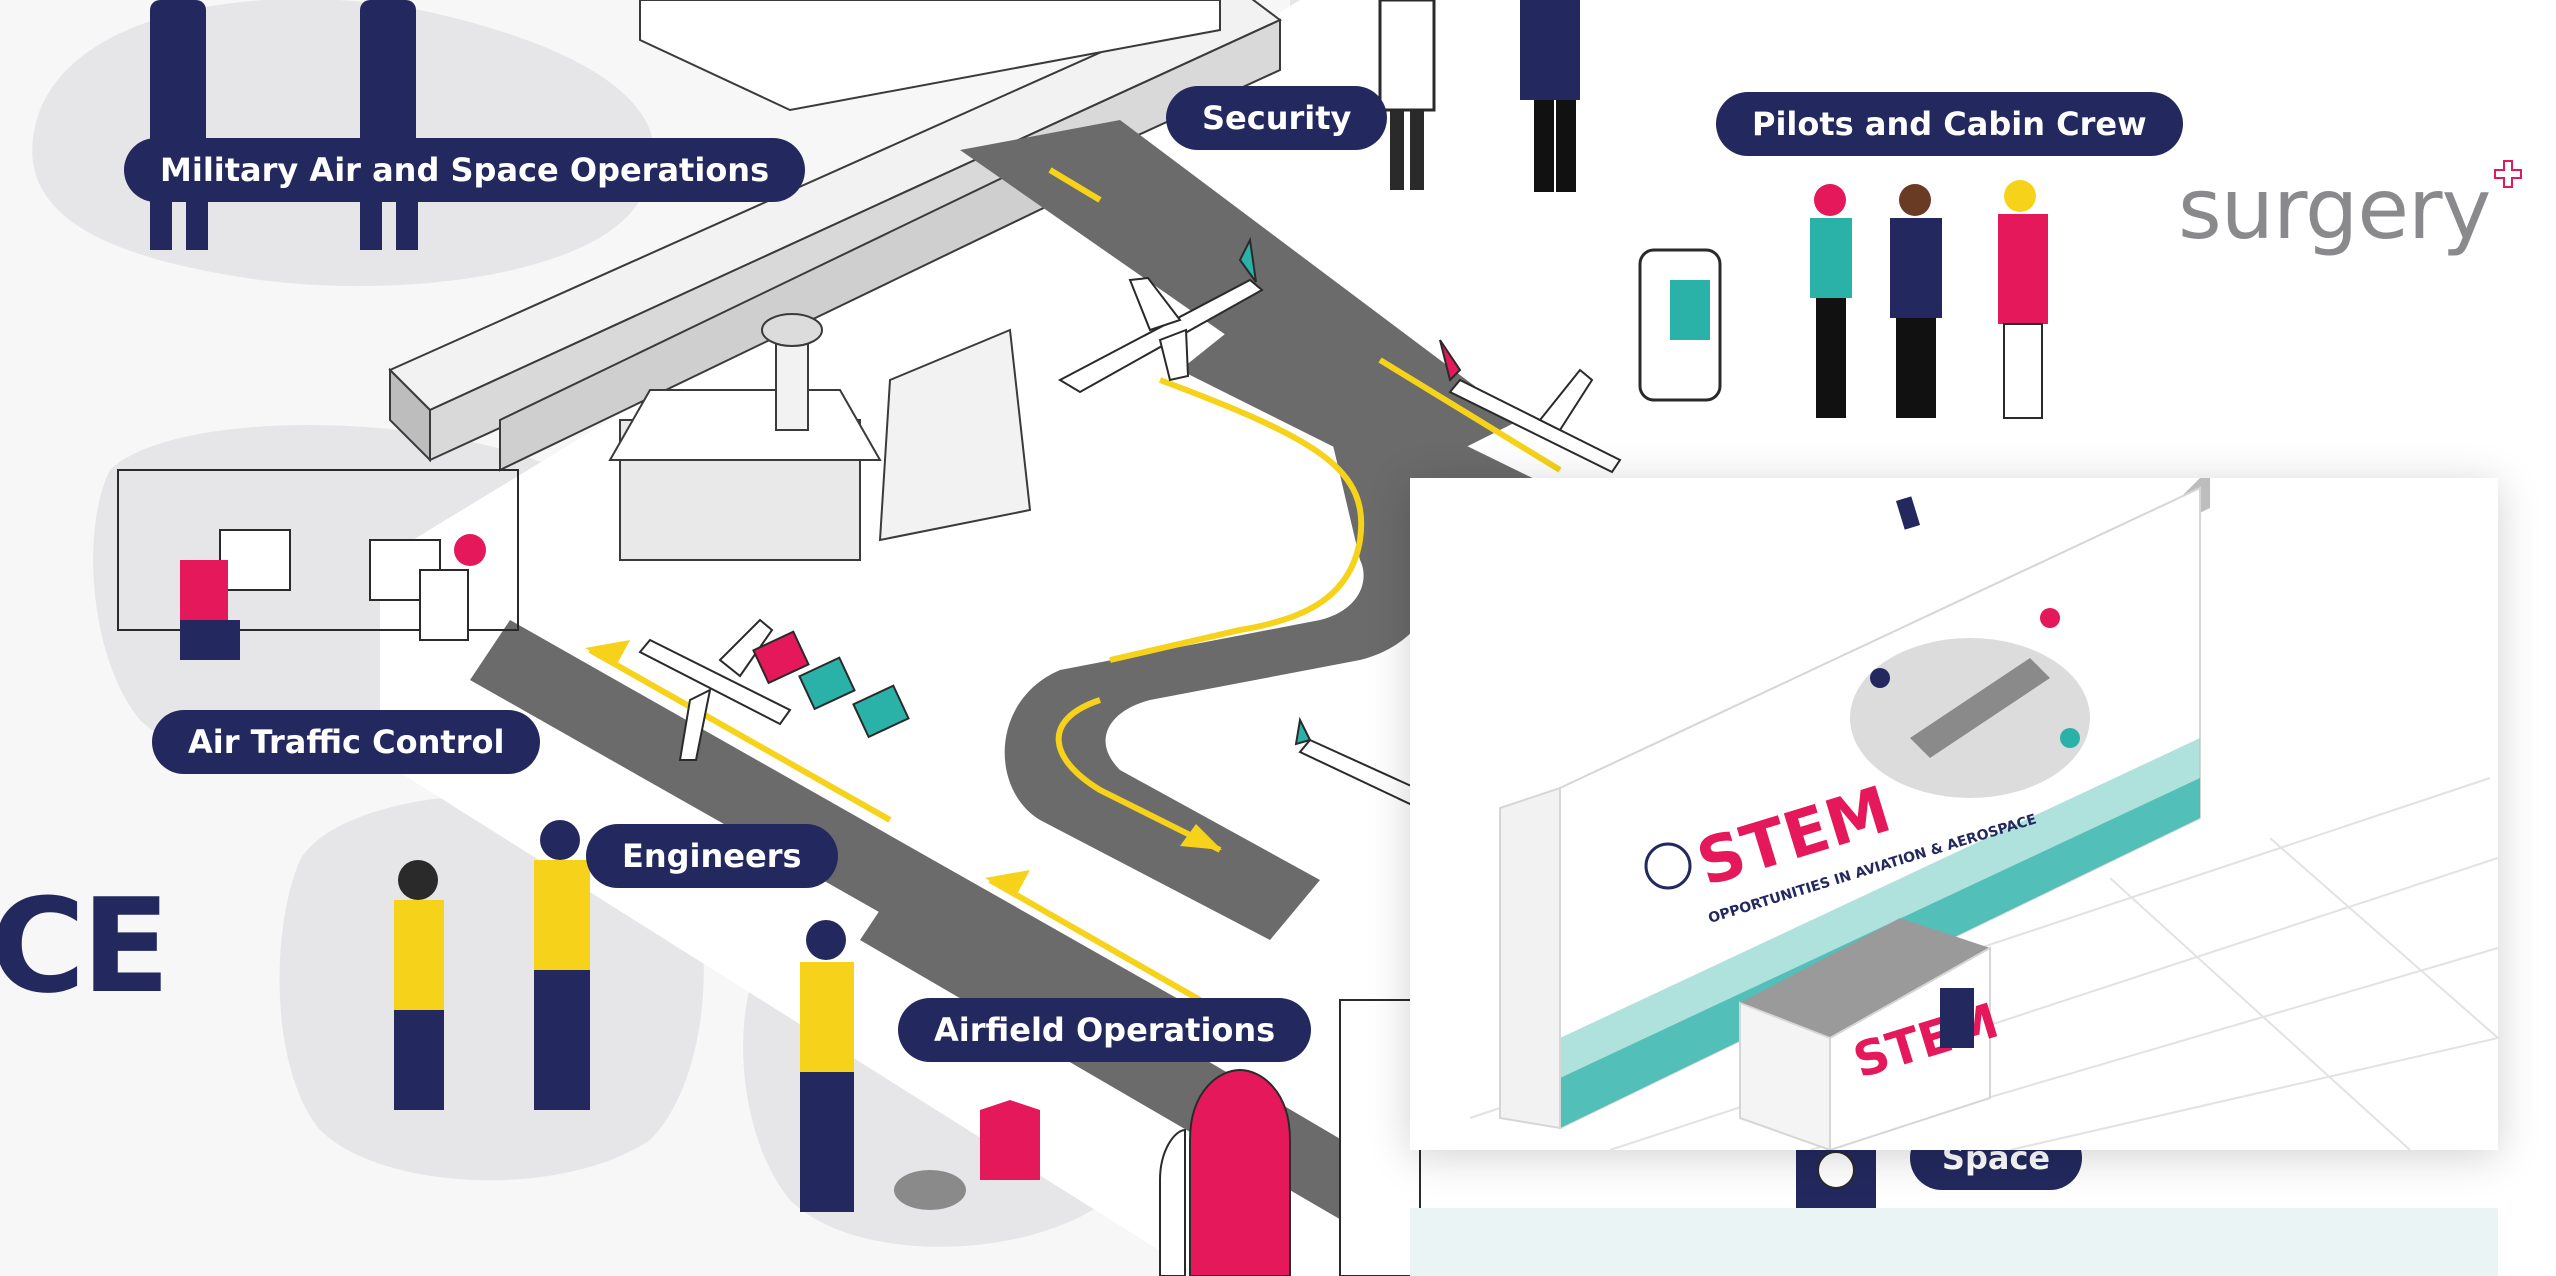  What do you see at coordinates (2508, 174) in the screenshot?
I see `cross-icon` at bounding box center [2508, 174].